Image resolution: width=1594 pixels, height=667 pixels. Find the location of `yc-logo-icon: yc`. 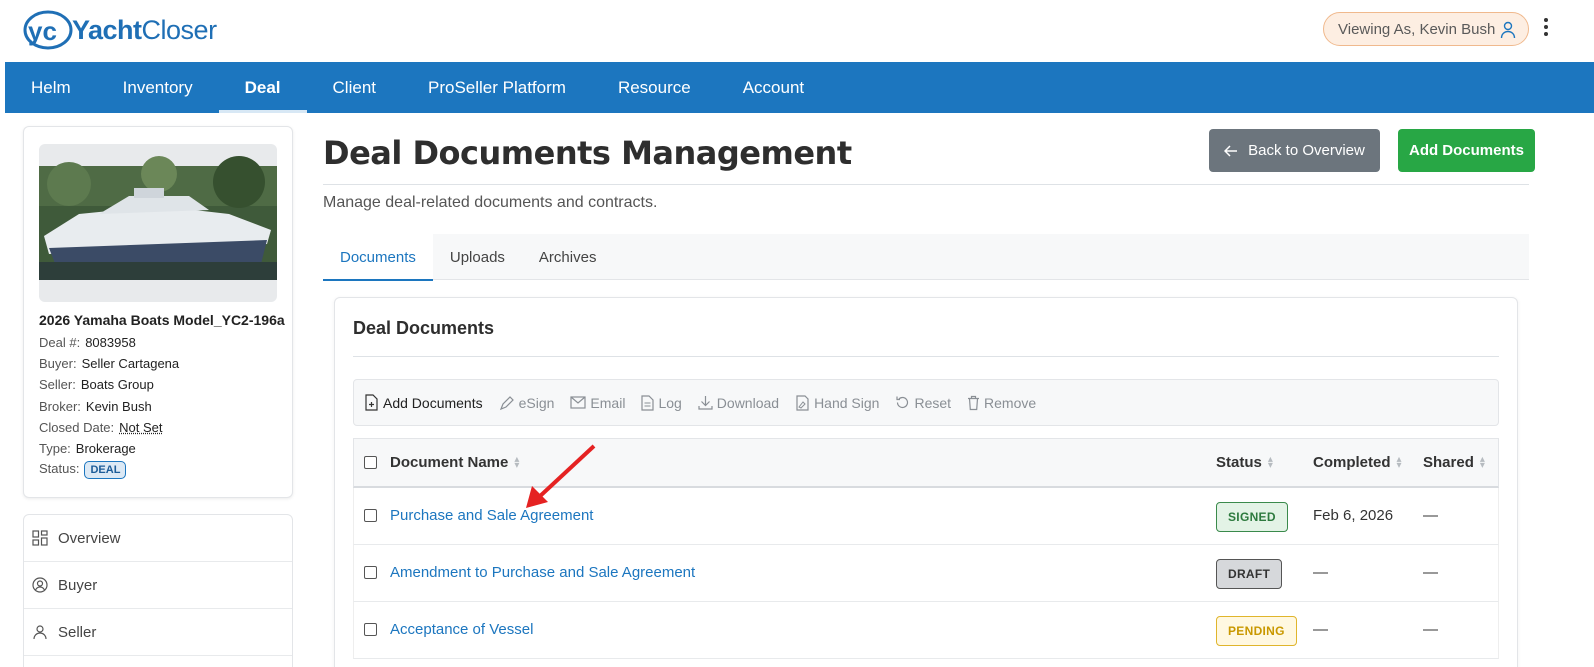

yc-logo-icon: yc is located at coordinates (48, 30).